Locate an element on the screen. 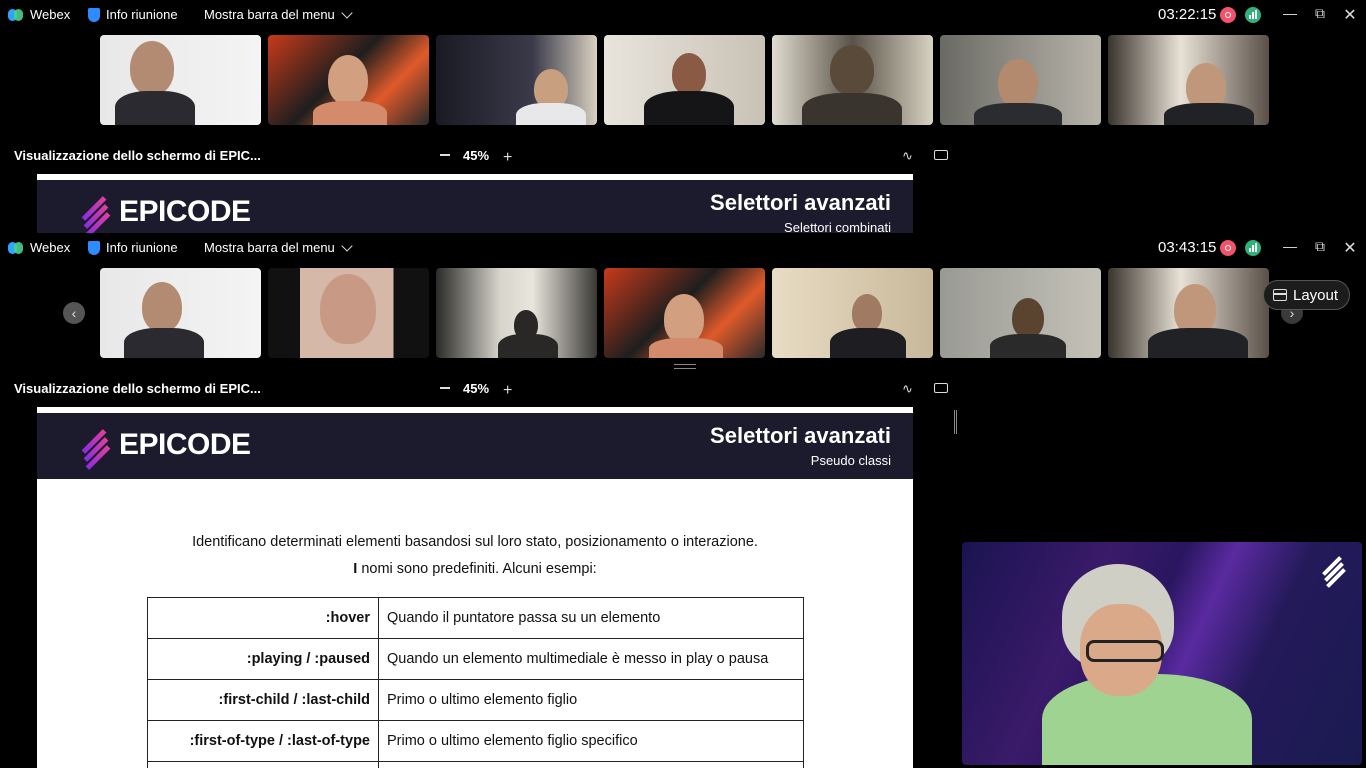  menu-toggle-label: Mostra barra del menu is located at coordinates (269, 14).